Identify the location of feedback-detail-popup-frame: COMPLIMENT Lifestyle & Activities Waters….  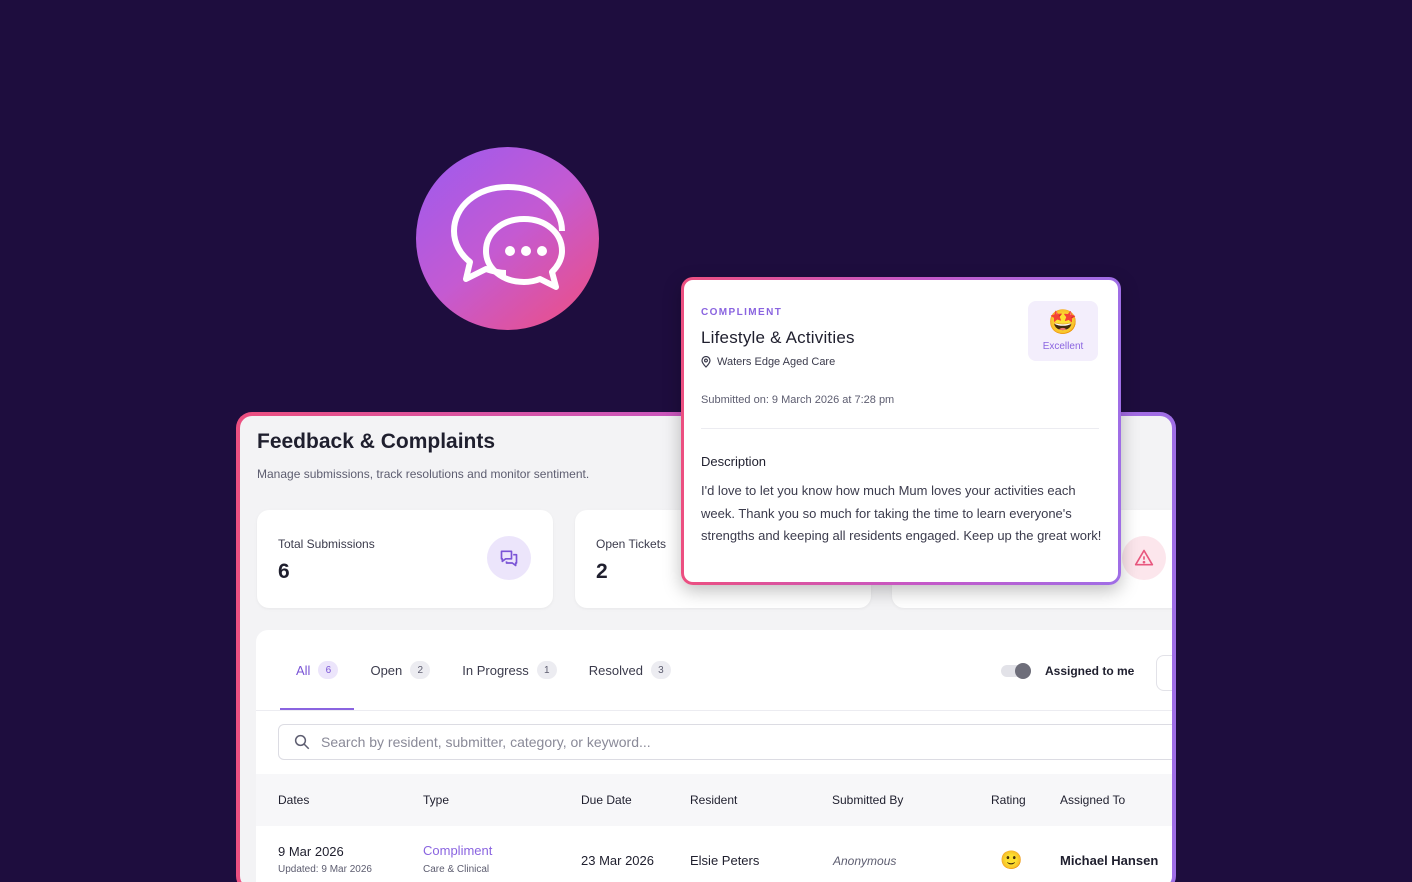
(901, 431).